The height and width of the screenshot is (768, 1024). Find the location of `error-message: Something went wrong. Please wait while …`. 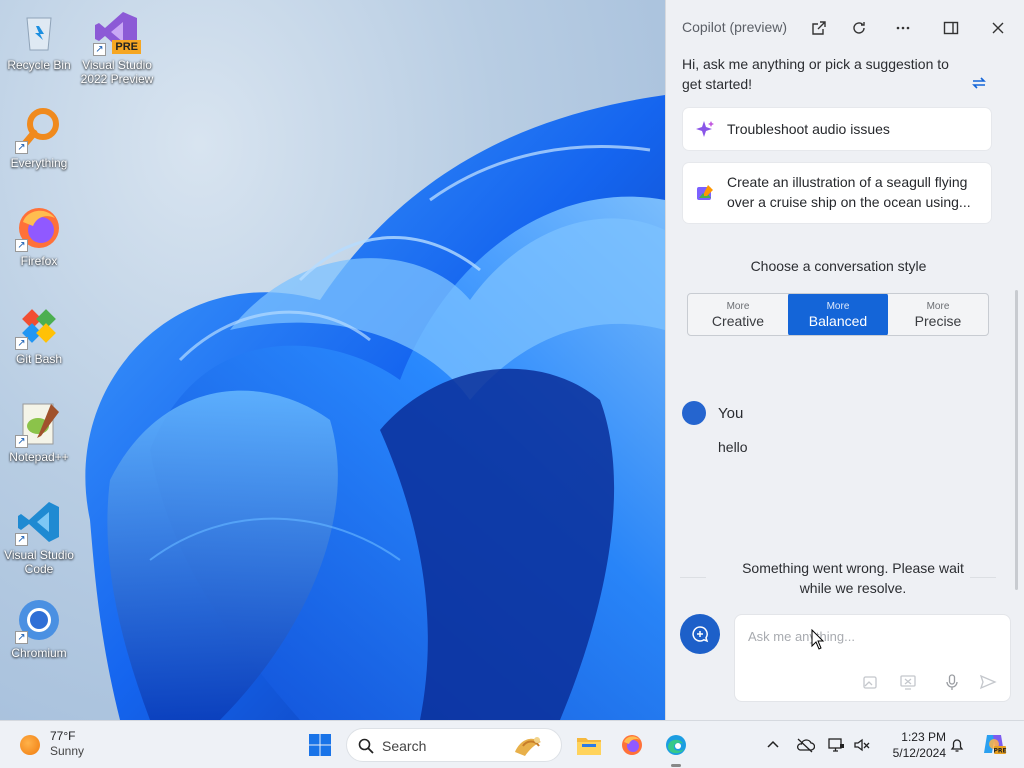

error-message: Something went wrong. Please wait while … is located at coordinates (838, 578).